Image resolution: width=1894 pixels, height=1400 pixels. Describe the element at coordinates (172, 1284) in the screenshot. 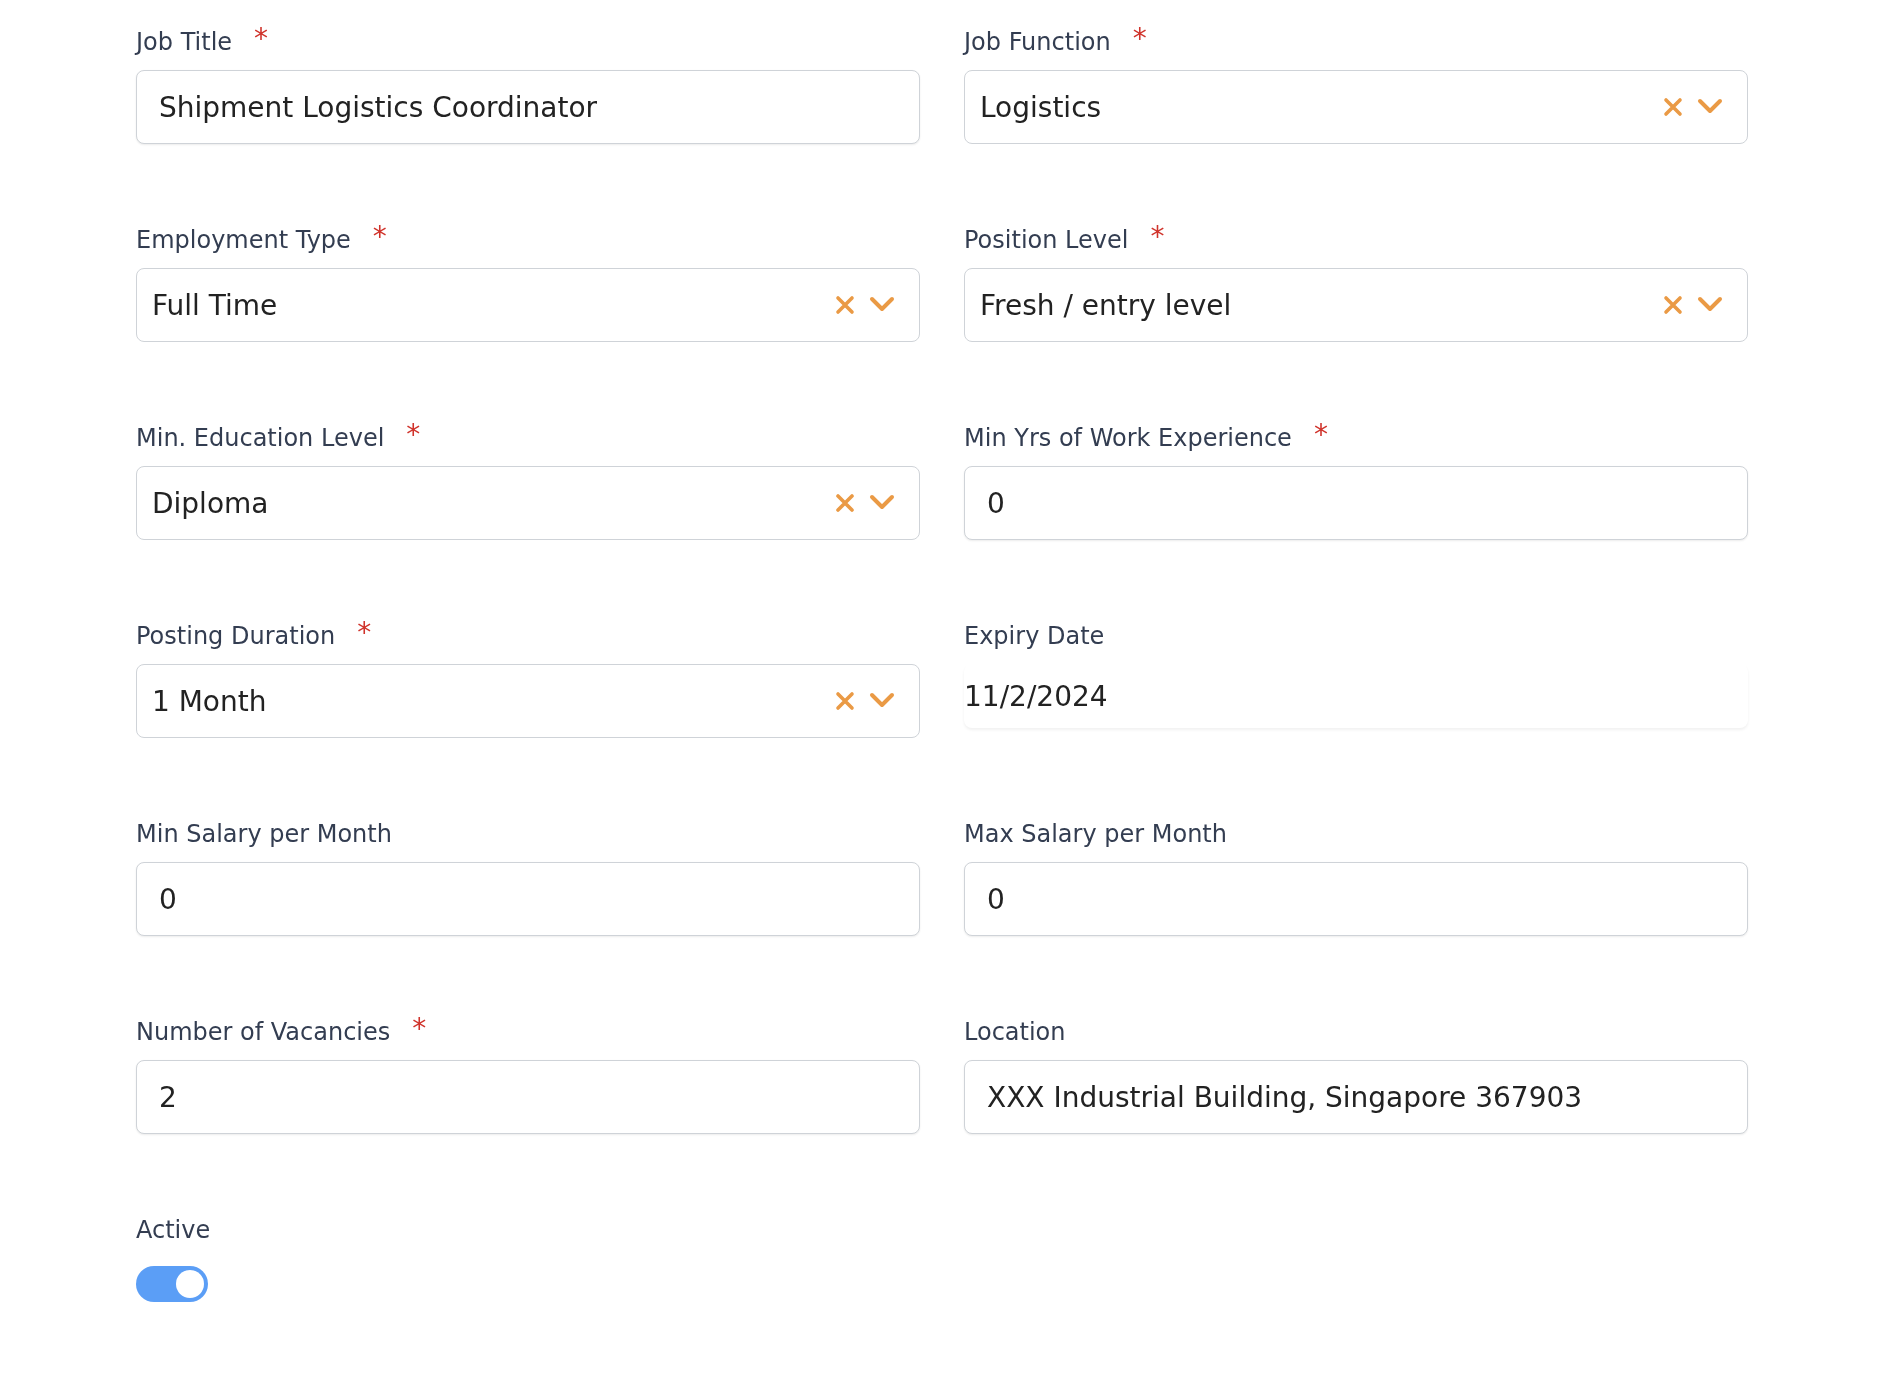

I see `toggle-switch` at that location.